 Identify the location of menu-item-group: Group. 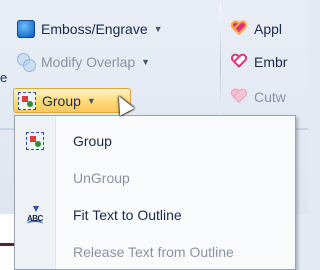
(155, 141).